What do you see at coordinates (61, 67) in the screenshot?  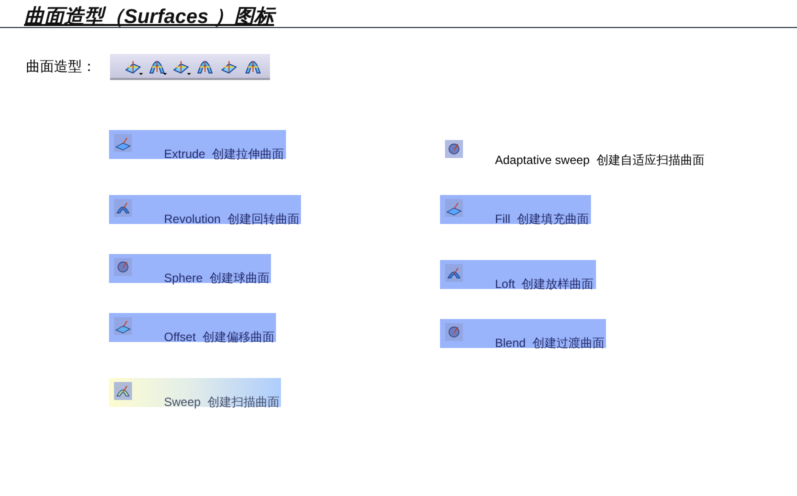 I see `toolbar-label: 曲面造型：` at bounding box center [61, 67].